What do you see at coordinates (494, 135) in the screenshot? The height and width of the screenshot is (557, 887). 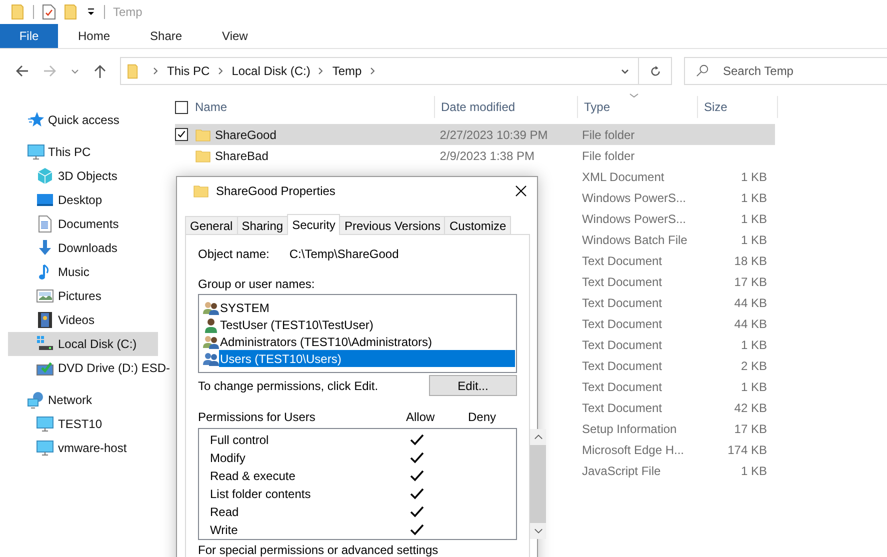 I see `date-modified: 2/27/2023 10:39 PM` at bounding box center [494, 135].